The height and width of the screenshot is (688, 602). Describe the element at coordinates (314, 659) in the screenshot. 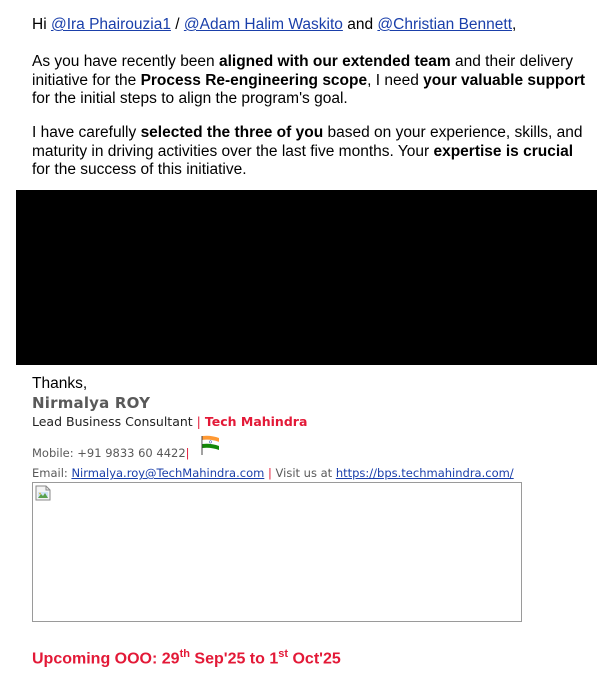

I see `ooo-suffix: Oct'25` at that location.